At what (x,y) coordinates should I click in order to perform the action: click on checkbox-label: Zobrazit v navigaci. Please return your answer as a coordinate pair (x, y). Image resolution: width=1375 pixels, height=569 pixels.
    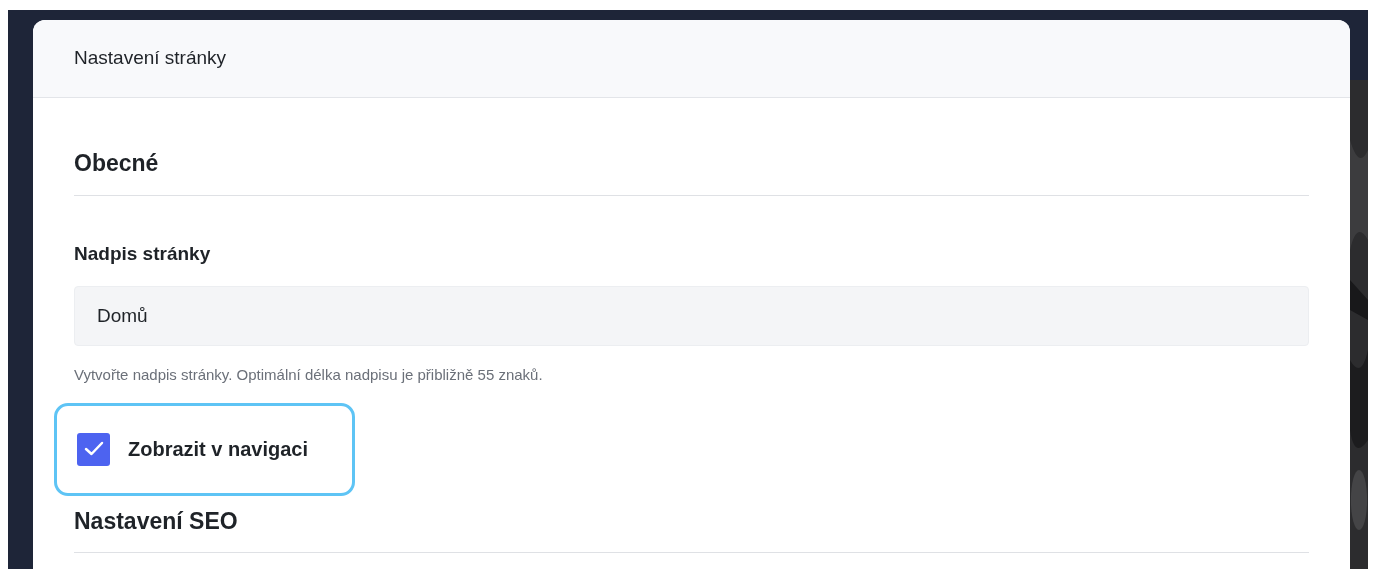
    Looking at the image, I should click on (218, 449).